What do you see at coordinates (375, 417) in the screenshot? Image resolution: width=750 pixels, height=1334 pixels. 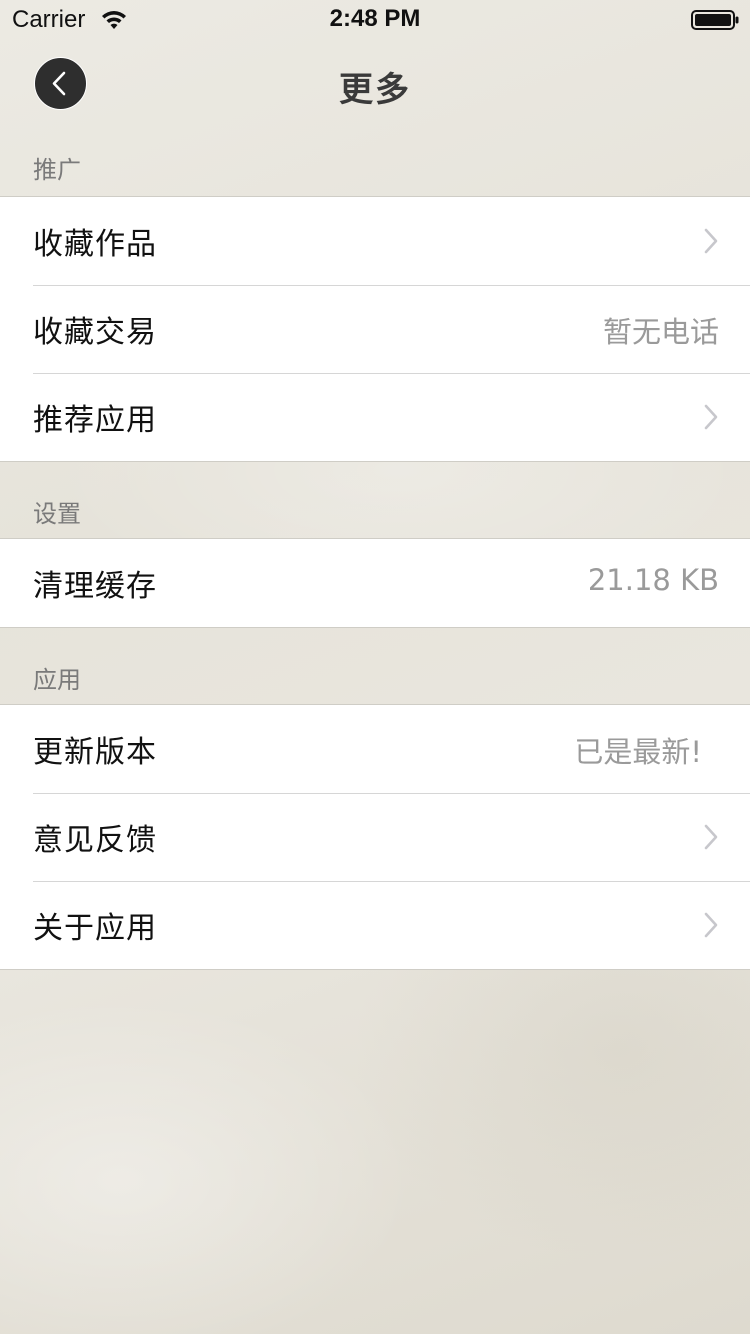 I see `row-recommended-apps: 推荐应用` at bounding box center [375, 417].